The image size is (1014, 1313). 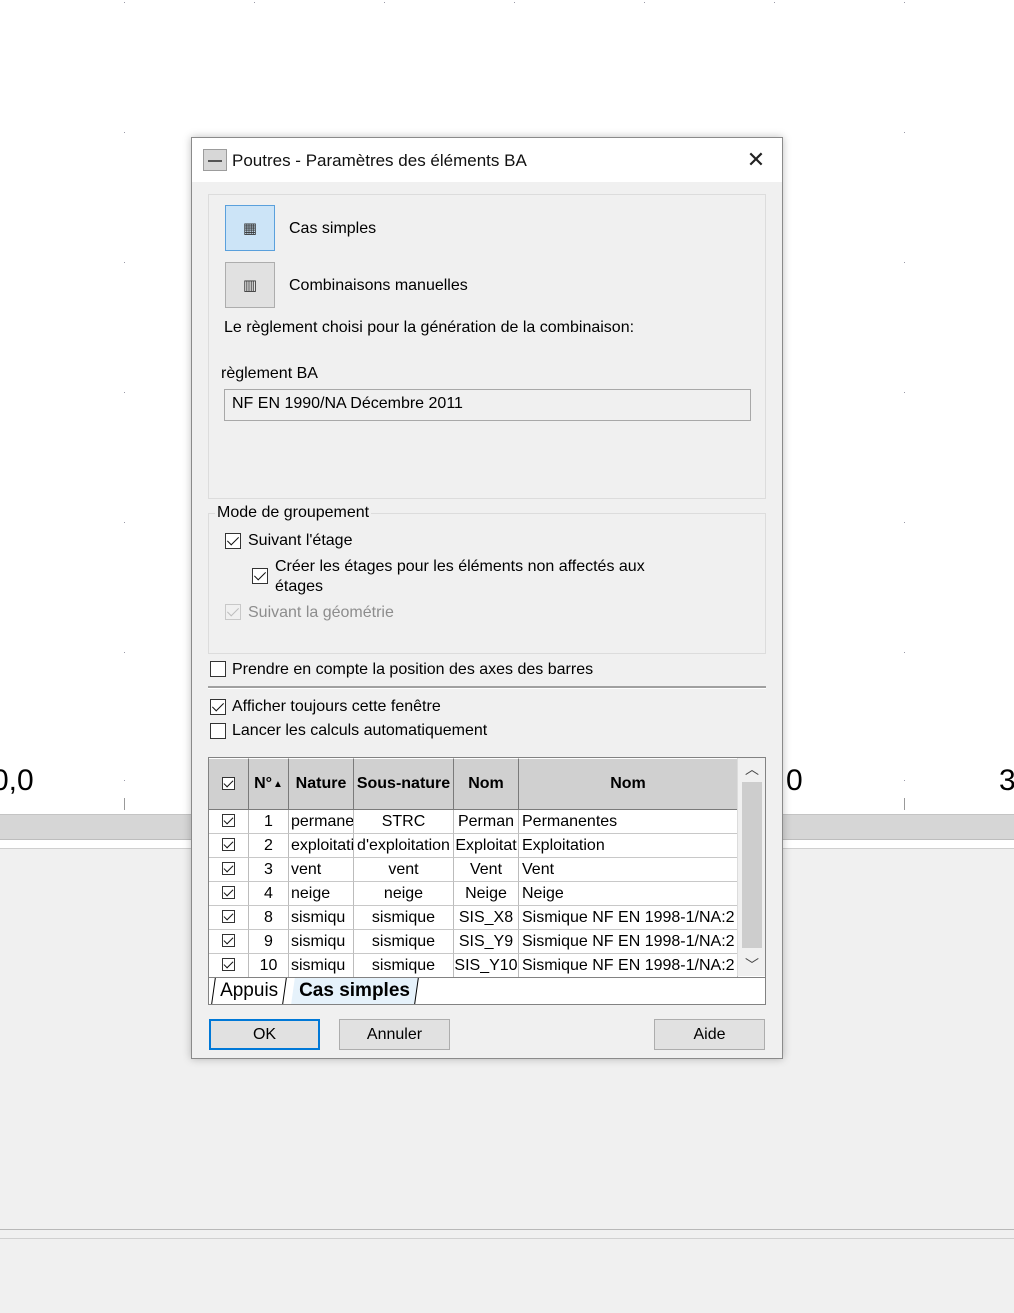 What do you see at coordinates (628, 870) in the screenshot?
I see `cell-nom-full: Vent` at bounding box center [628, 870].